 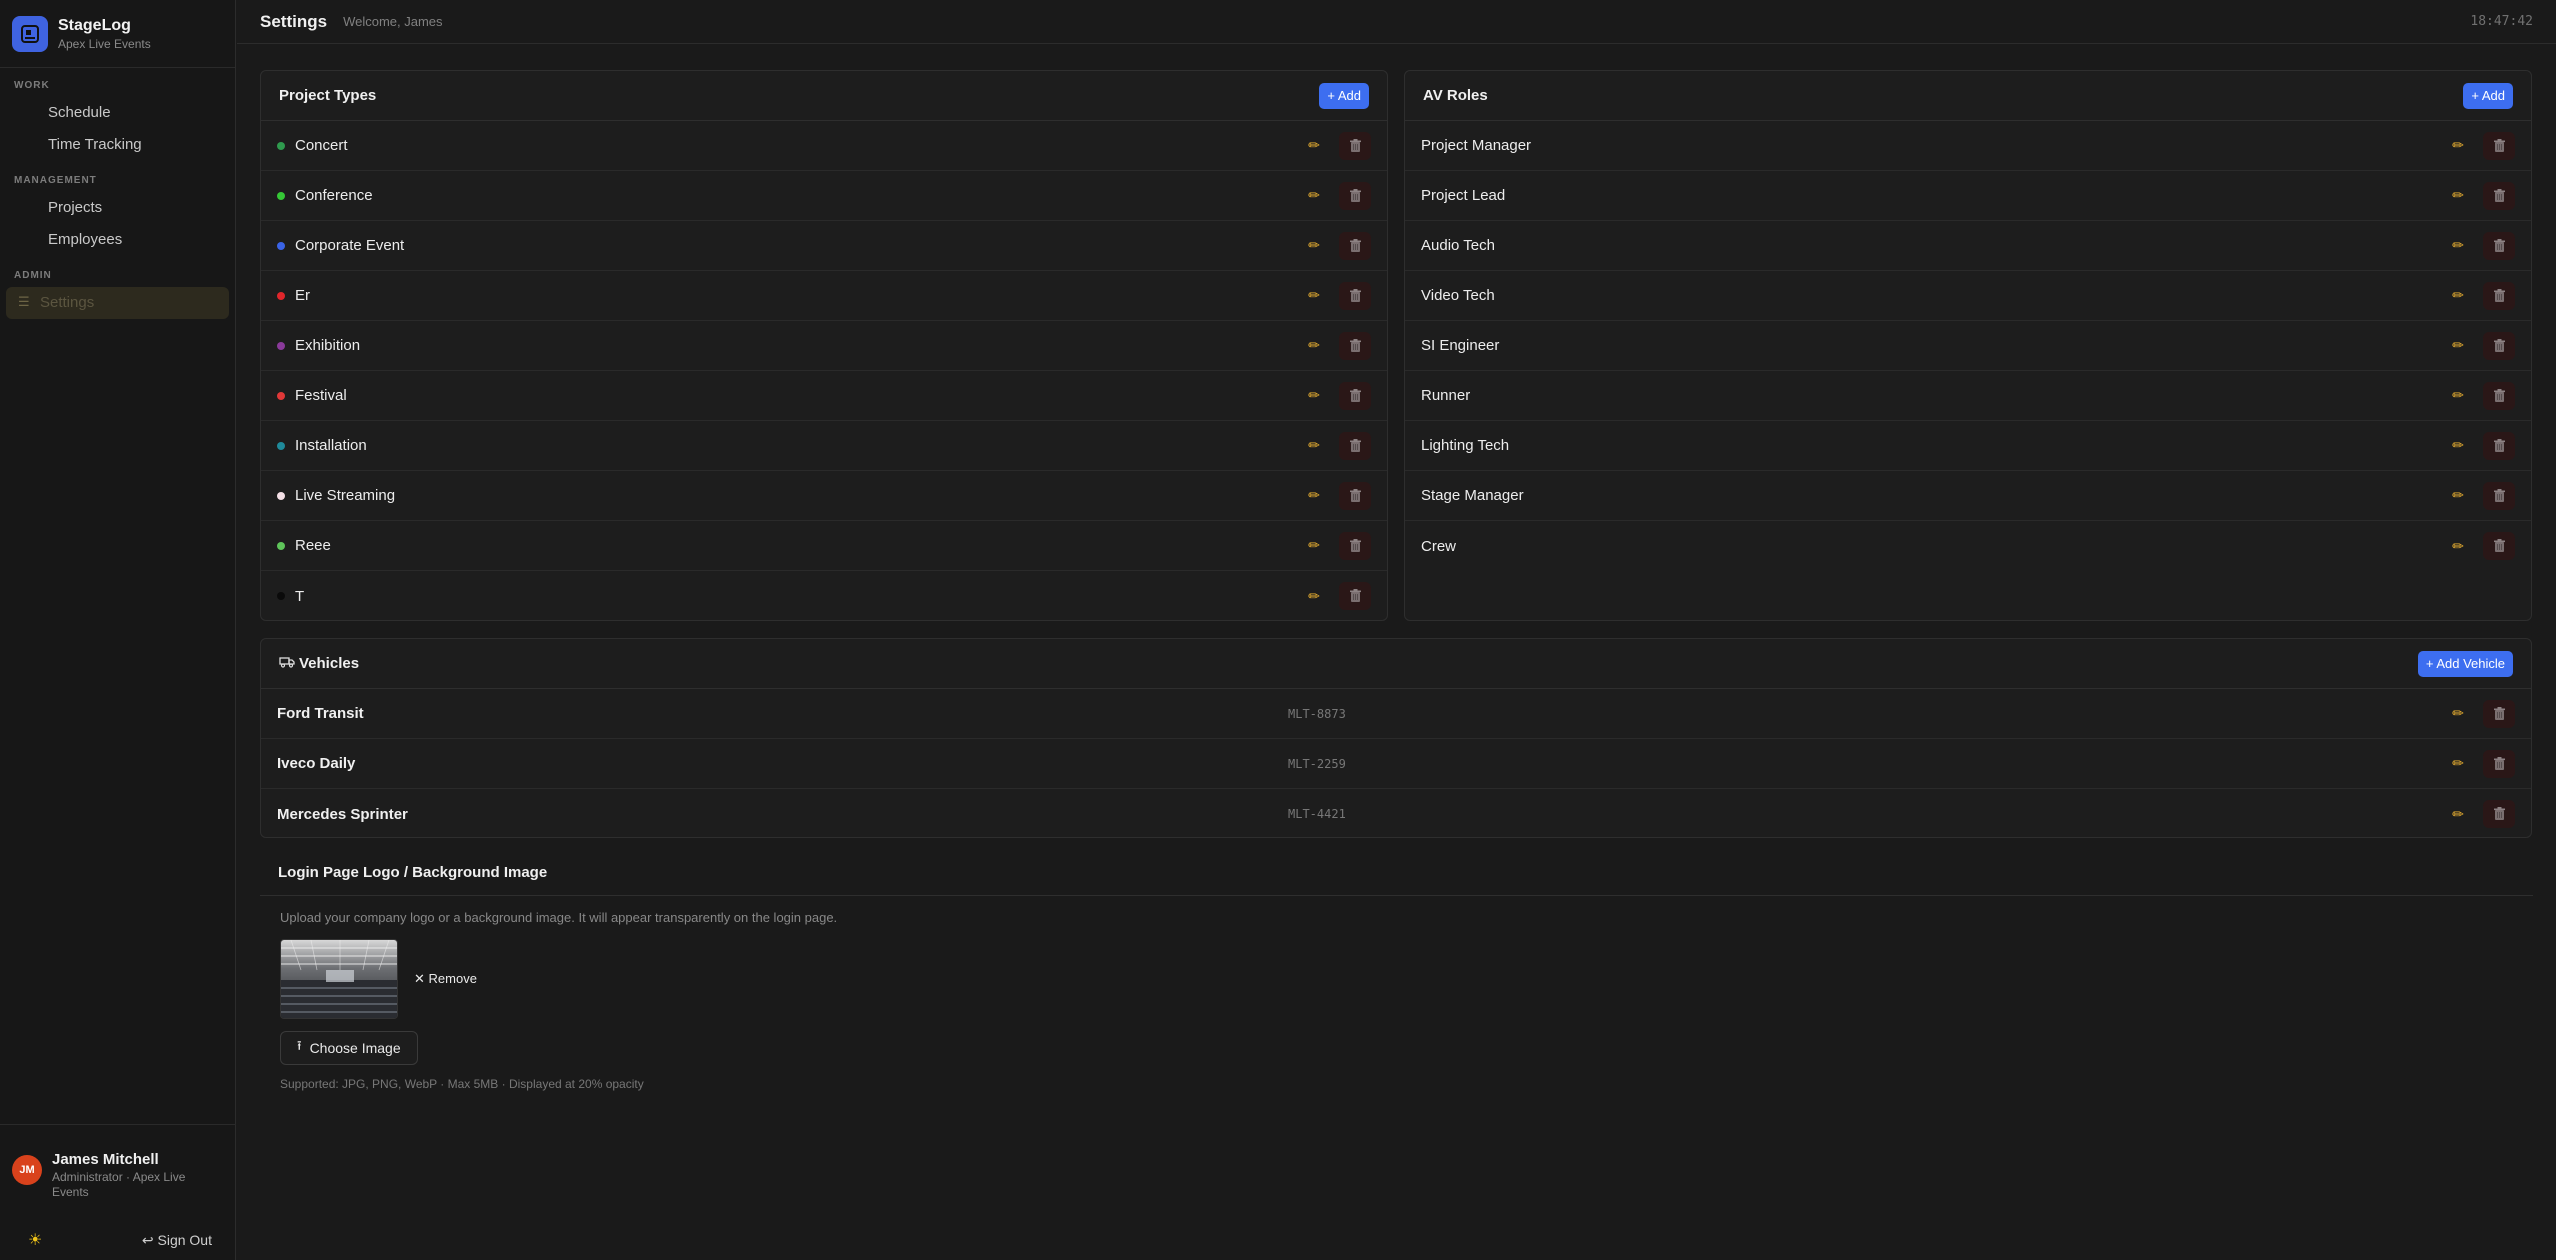 What do you see at coordinates (1472, 495) in the screenshot?
I see `av-role-label: Stage Manager` at bounding box center [1472, 495].